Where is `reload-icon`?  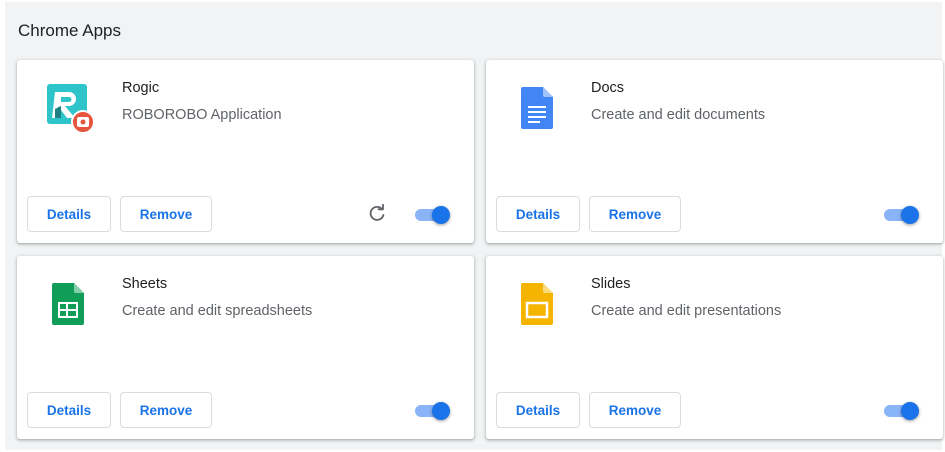
reload-icon is located at coordinates (377, 213).